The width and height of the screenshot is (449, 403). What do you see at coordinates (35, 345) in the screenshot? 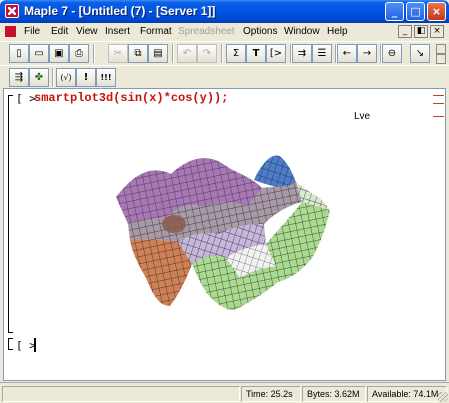
I see `text-cursor` at bounding box center [35, 345].